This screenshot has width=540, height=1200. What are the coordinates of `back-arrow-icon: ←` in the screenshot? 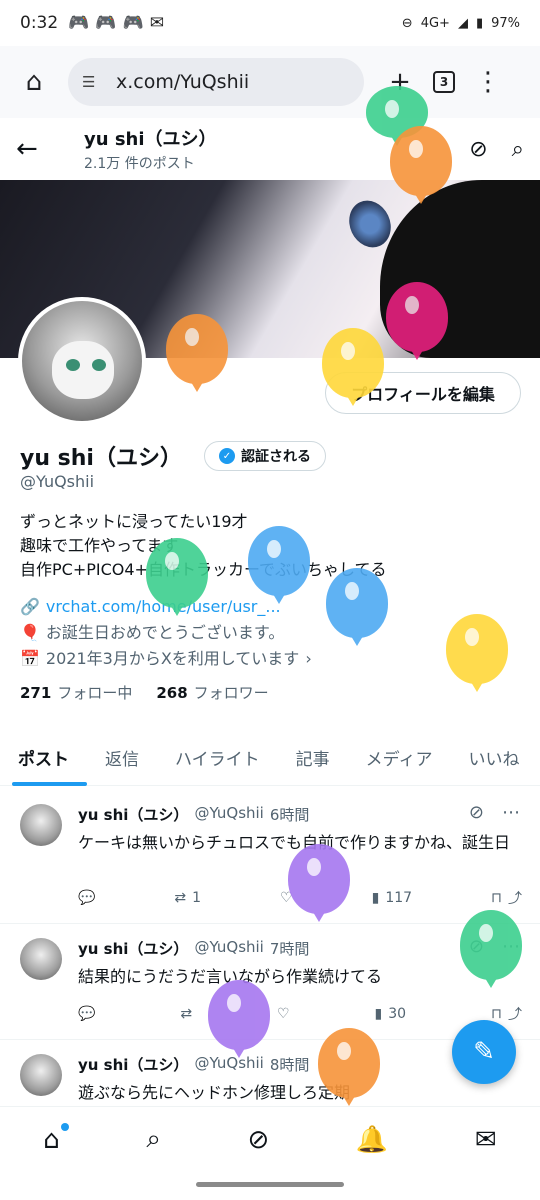 It's located at (36, 149).